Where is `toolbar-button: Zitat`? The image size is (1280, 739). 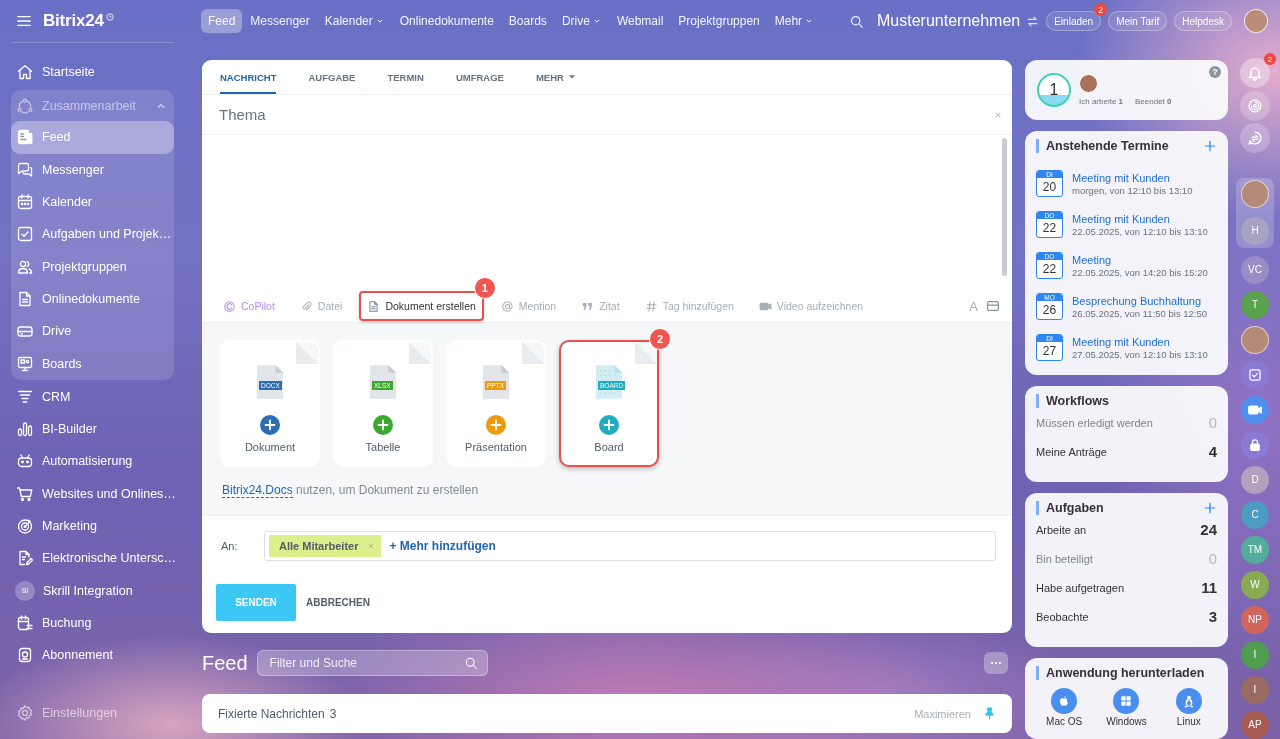
toolbar-button: Zitat is located at coordinates (600, 306).